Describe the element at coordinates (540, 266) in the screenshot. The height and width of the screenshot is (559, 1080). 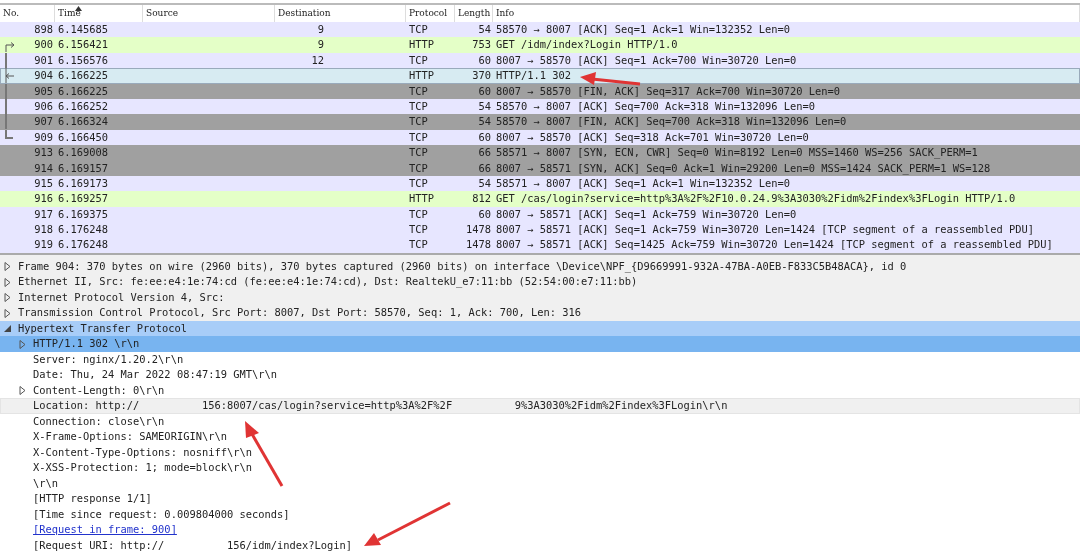
I see `detail-row: Frame 904: 370 bytes on wire (2960 bits), 370 bytes captured (2960 bits) on interface \Device\NPF_{D9669991-932A-47BA-A0EB-F833C5B48ACA}, id 0` at that location.